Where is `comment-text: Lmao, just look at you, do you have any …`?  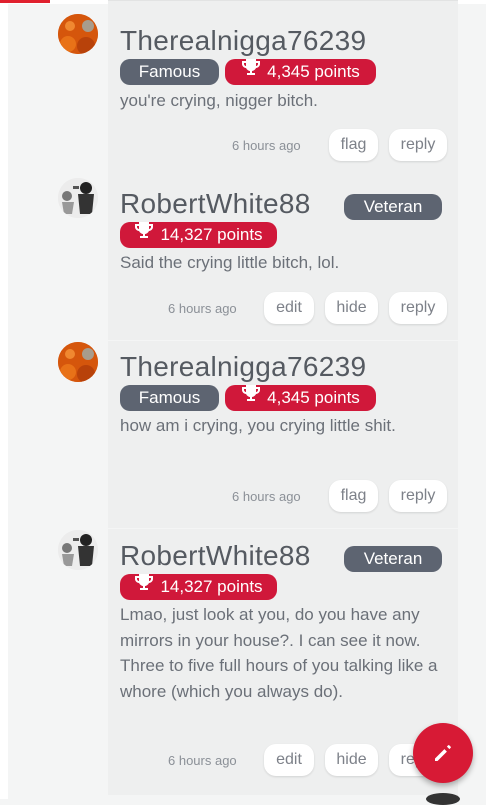
comment-text: Lmao, just look at you, do you have any … is located at coordinates (279, 653).